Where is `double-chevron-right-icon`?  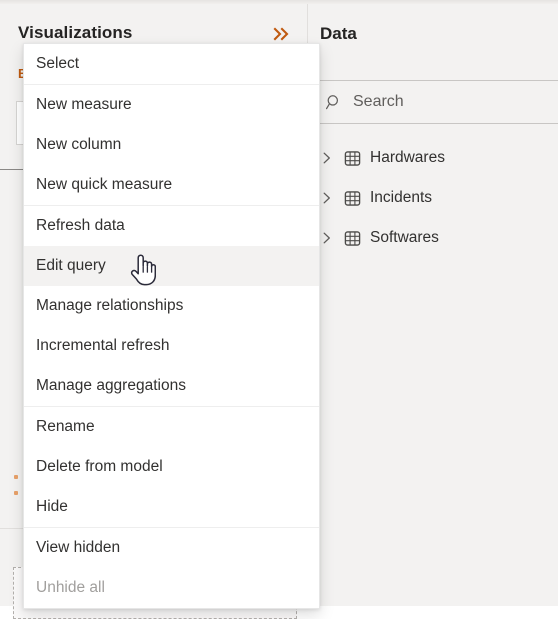 double-chevron-right-icon is located at coordinates (281, 34).